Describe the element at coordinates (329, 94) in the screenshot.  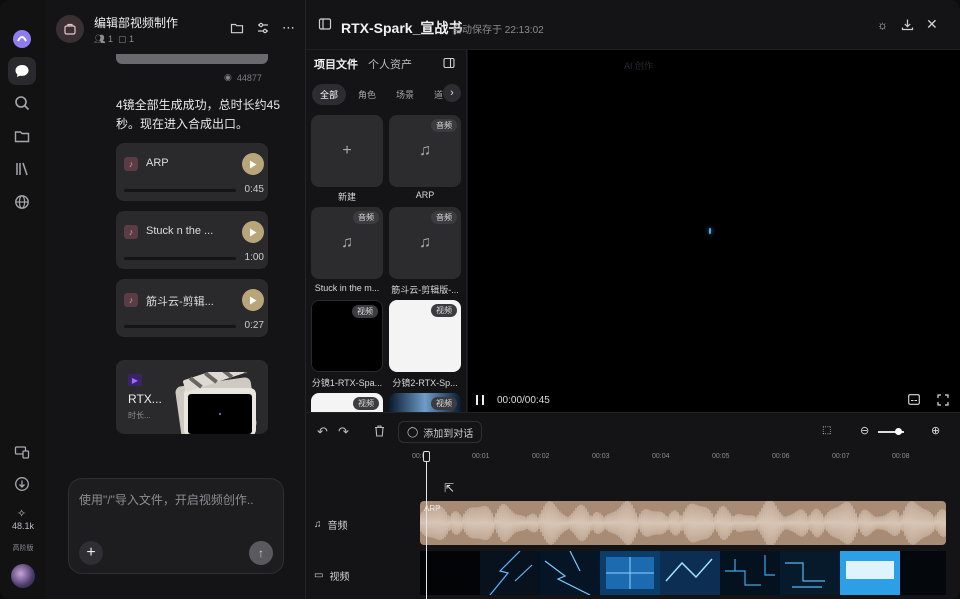
I see `filter-all: 全部` at that location.